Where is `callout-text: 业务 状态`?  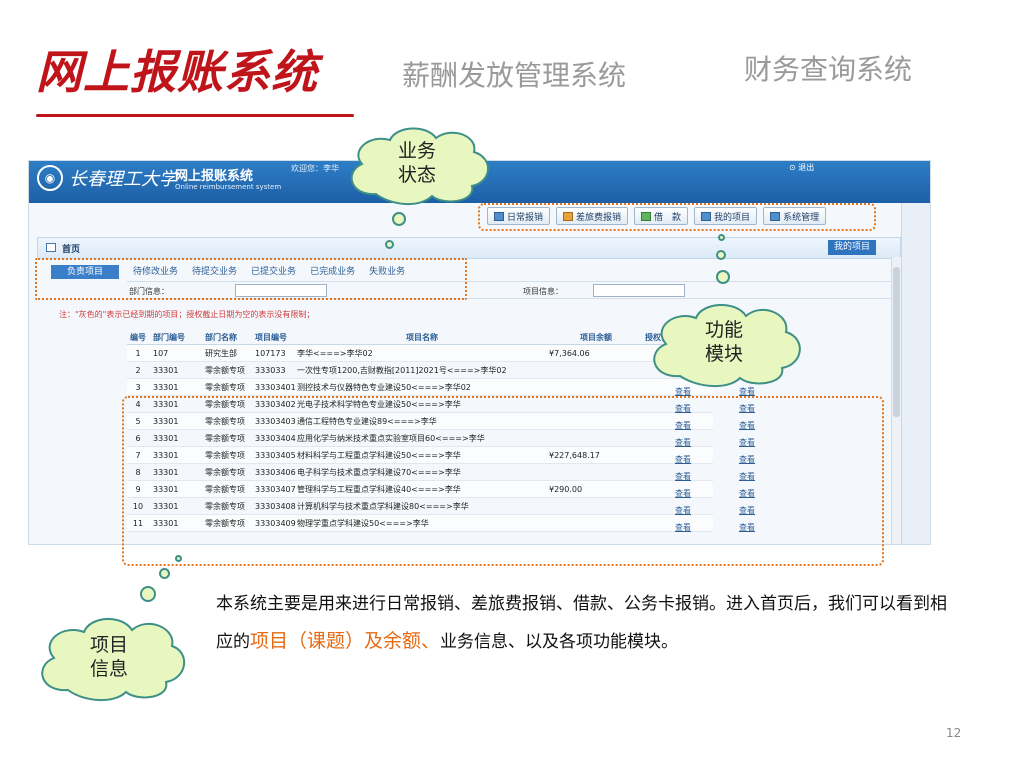 callout-text: 业务 状态 is located at coordinates (417, 163).